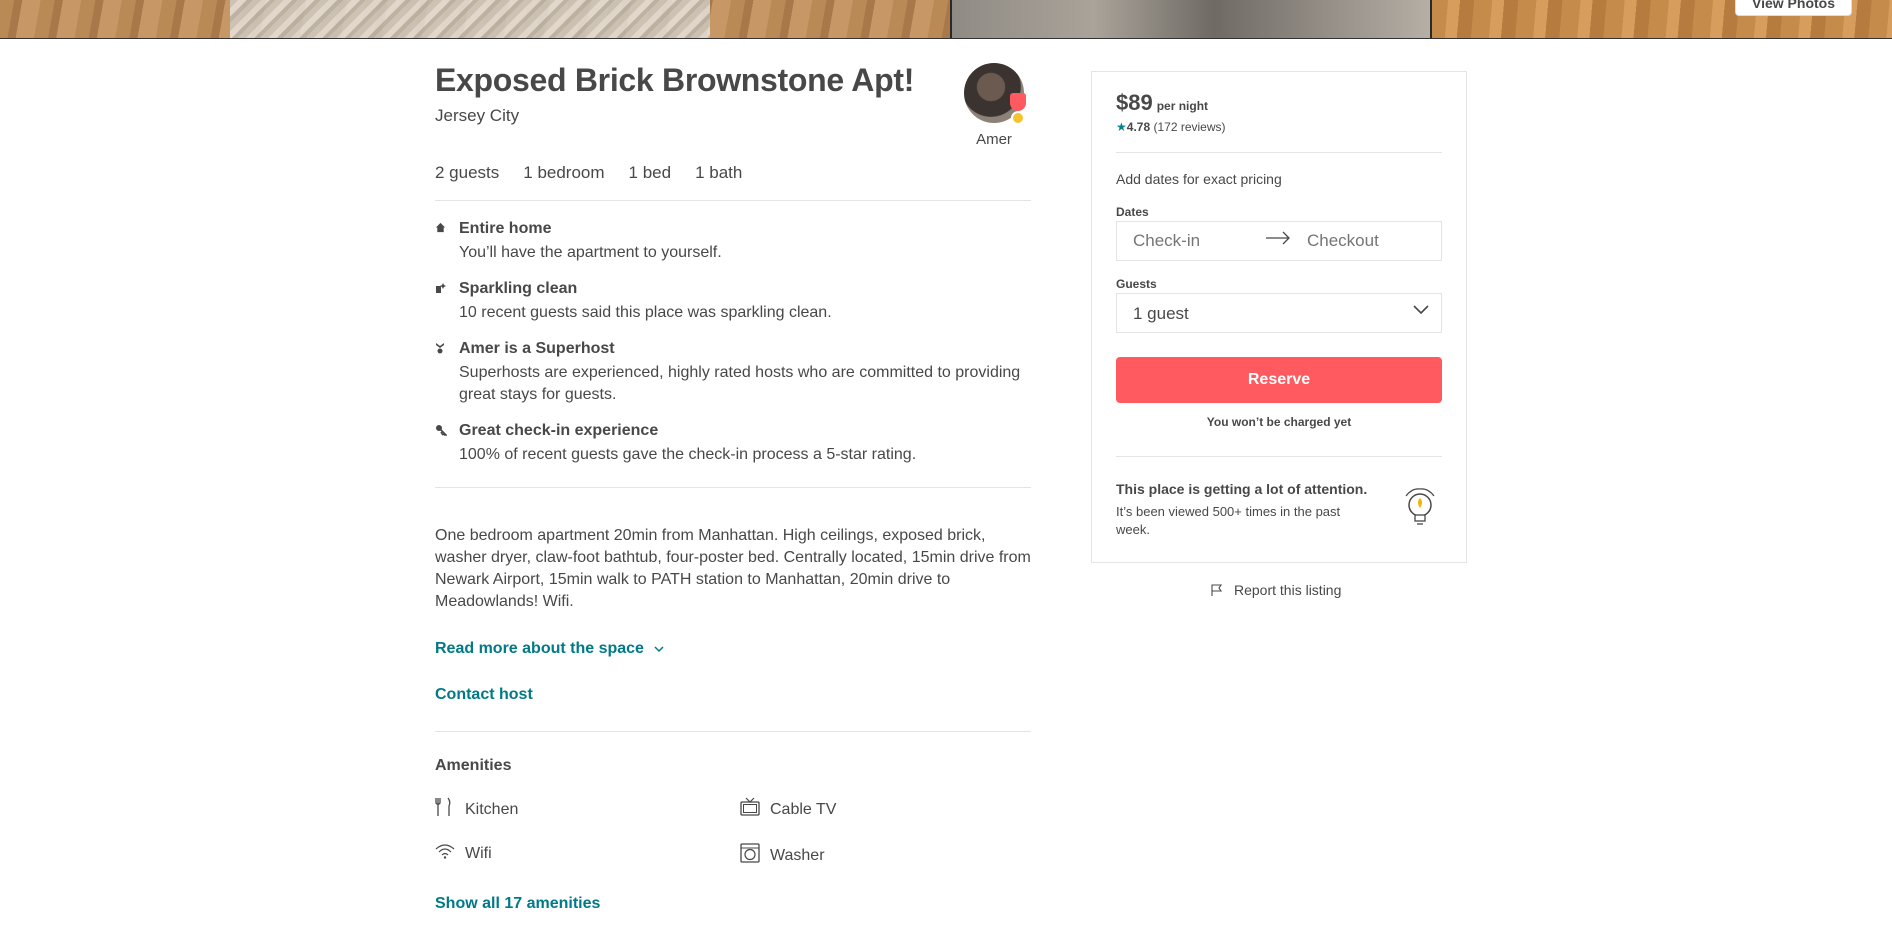 Image resolution: width=1892 pixels, height=929 pixels. What do you see at coordinates (1793, 8) in the screenshot?
I see `view-photos-button: View Photos` at bounding box center [1793, 8].